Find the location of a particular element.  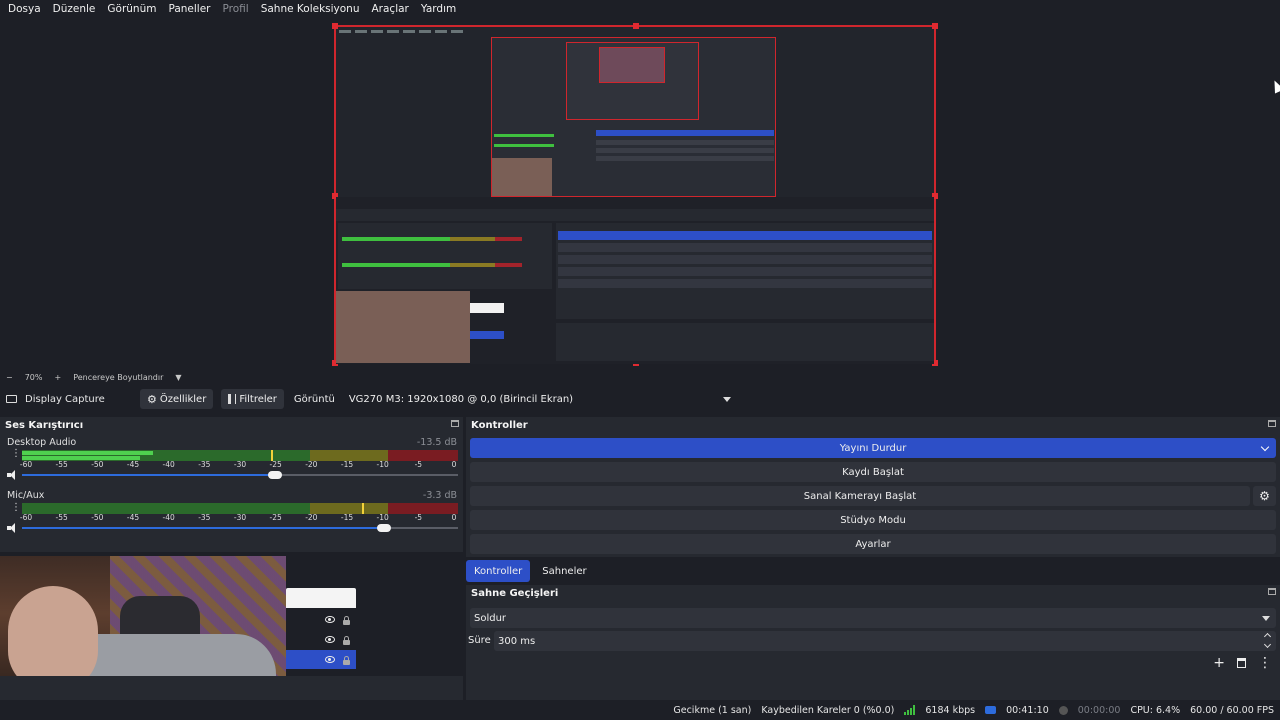

menu-view: Görünüm is located at coordinates (131, 9).